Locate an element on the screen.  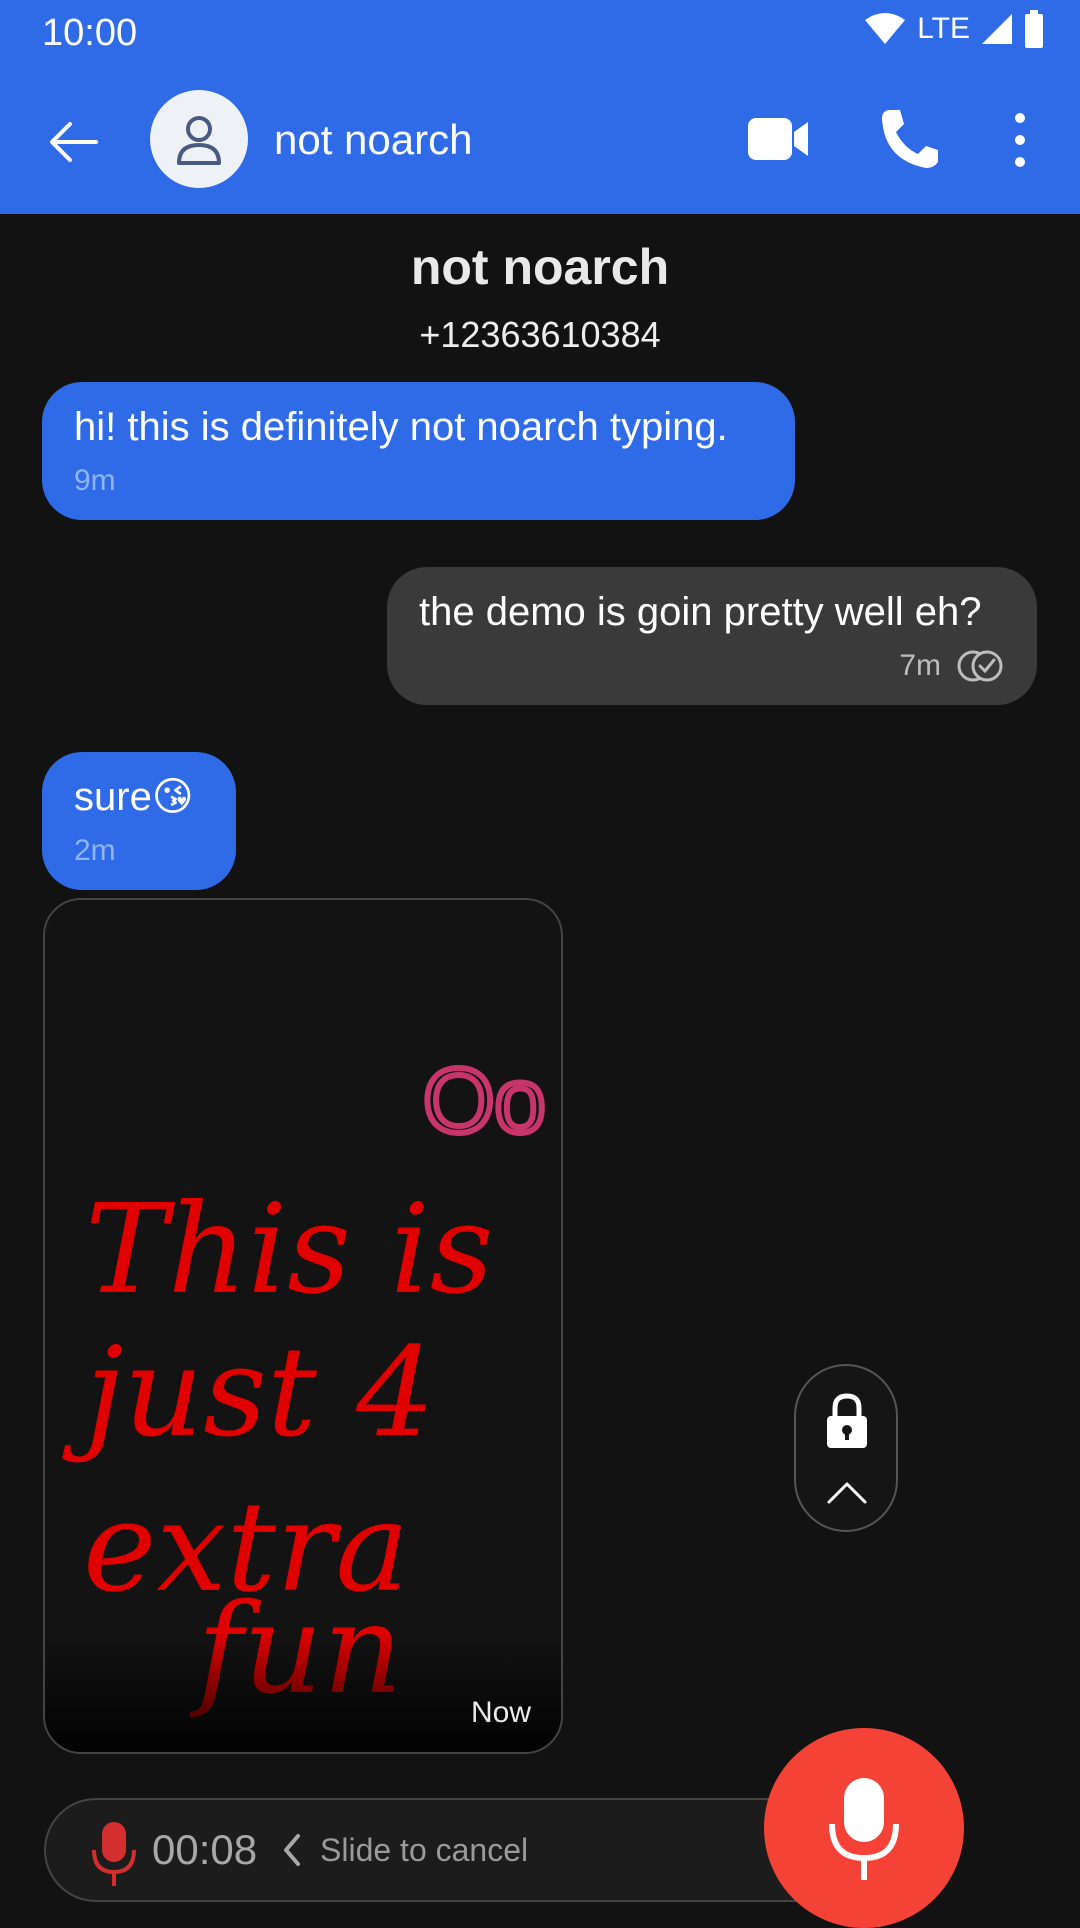
signal-icon is located at coordinates (997, 29).